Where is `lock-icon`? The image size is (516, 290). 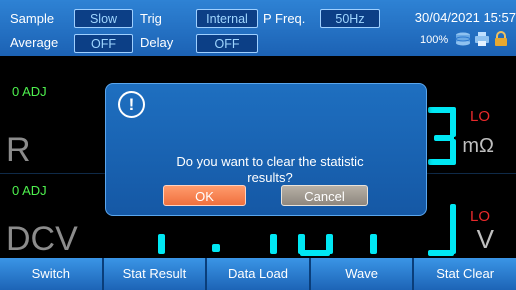 lock-icon is located at coordinates (501, 38).